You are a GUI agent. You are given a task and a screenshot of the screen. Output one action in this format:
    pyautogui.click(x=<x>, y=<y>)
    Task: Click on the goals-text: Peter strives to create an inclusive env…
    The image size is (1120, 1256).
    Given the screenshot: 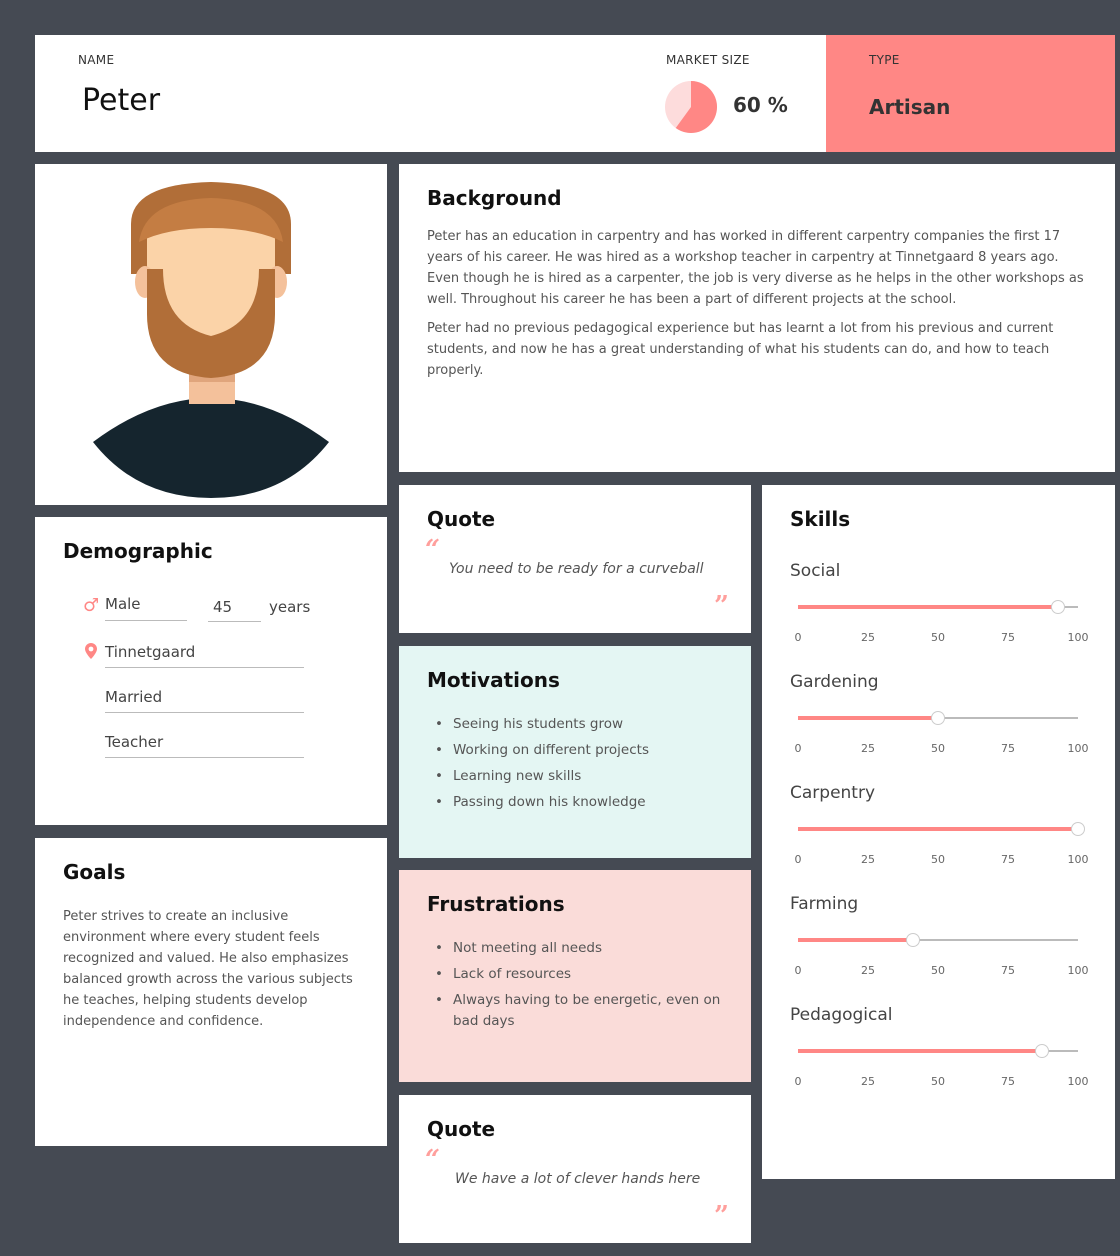 What is the action you would take?
    pyautogui.click(x=208, y=969)
    